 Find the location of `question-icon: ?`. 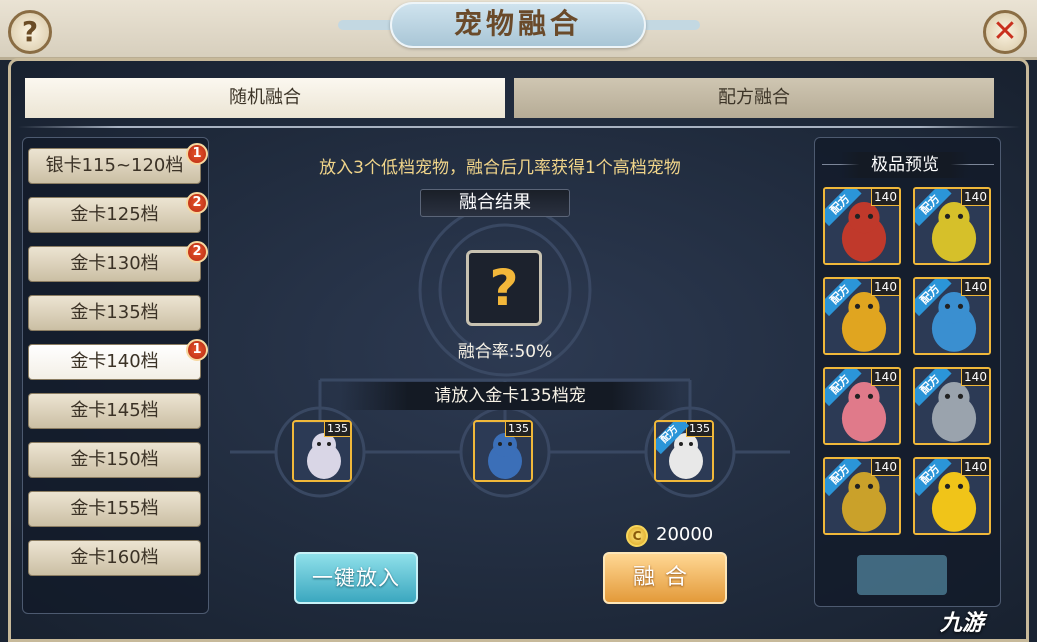

question-icon: ? is located at coordinates (30, 31).